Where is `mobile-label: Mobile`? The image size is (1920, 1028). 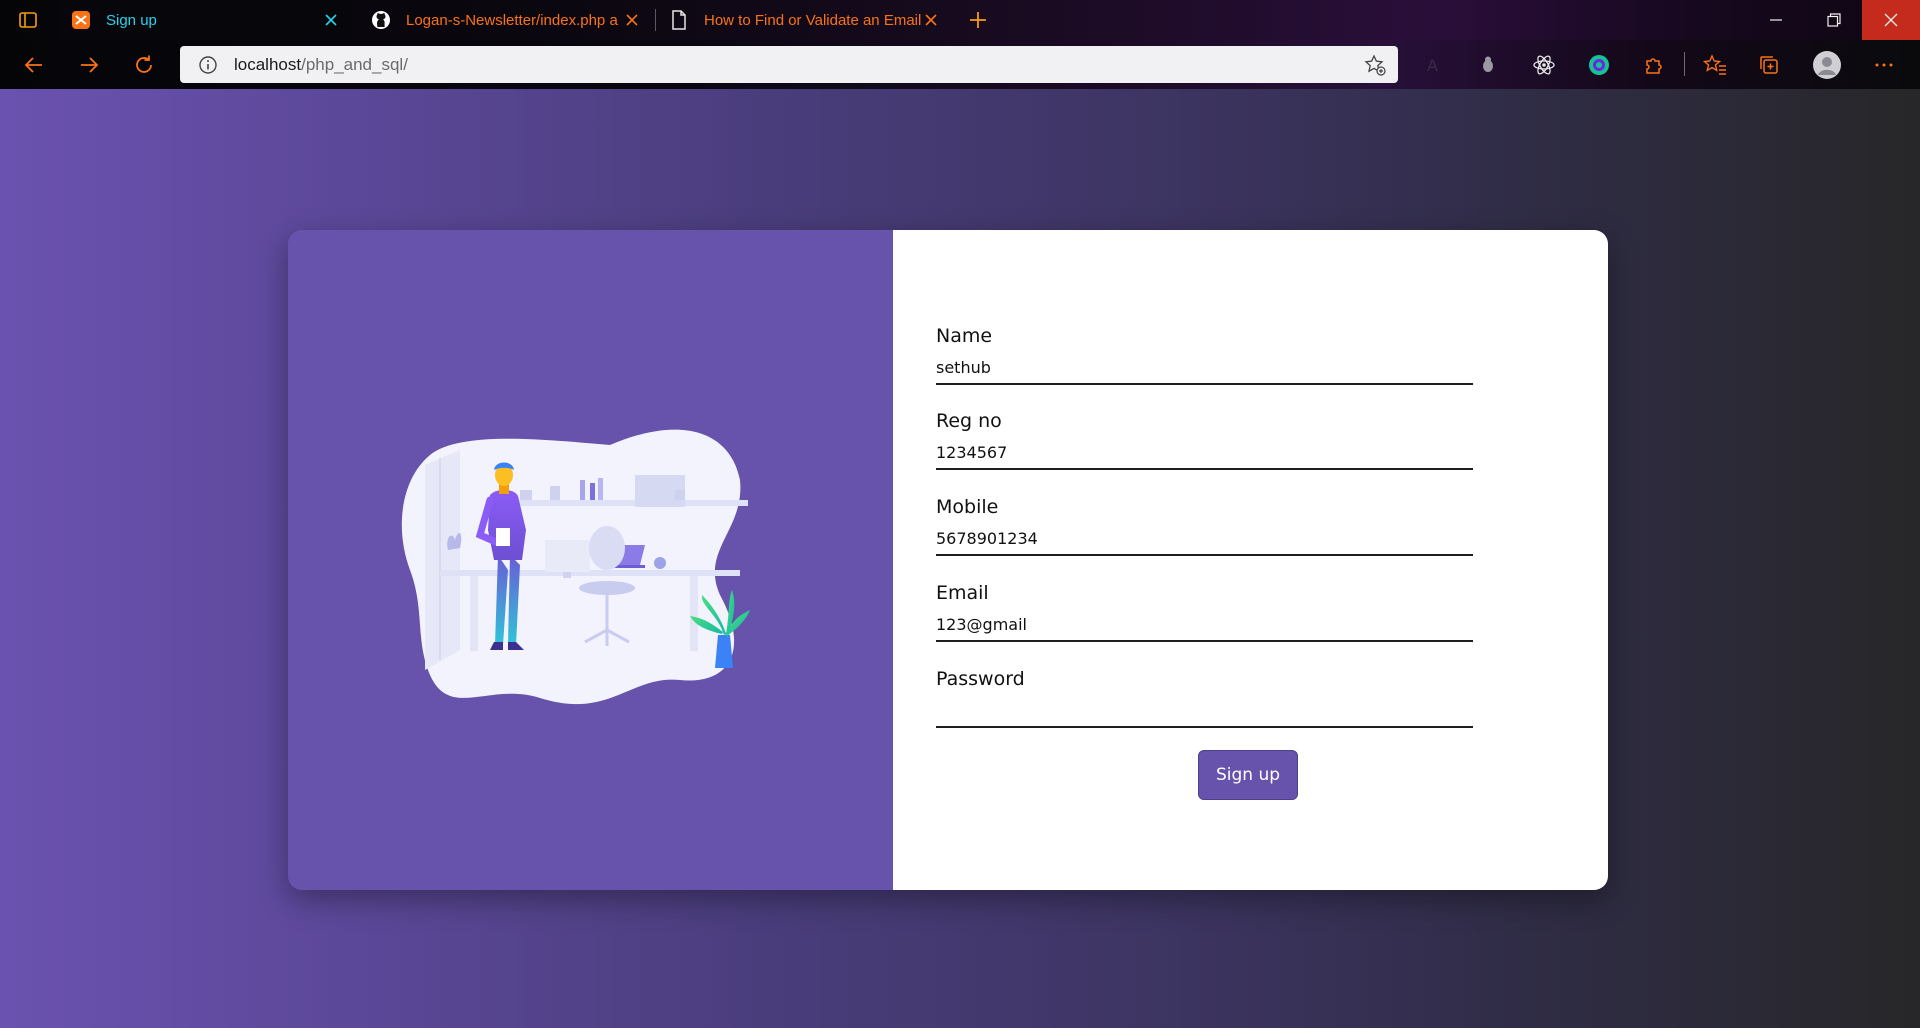 mobile-label: Mobile is located at coordinates (967, 507).